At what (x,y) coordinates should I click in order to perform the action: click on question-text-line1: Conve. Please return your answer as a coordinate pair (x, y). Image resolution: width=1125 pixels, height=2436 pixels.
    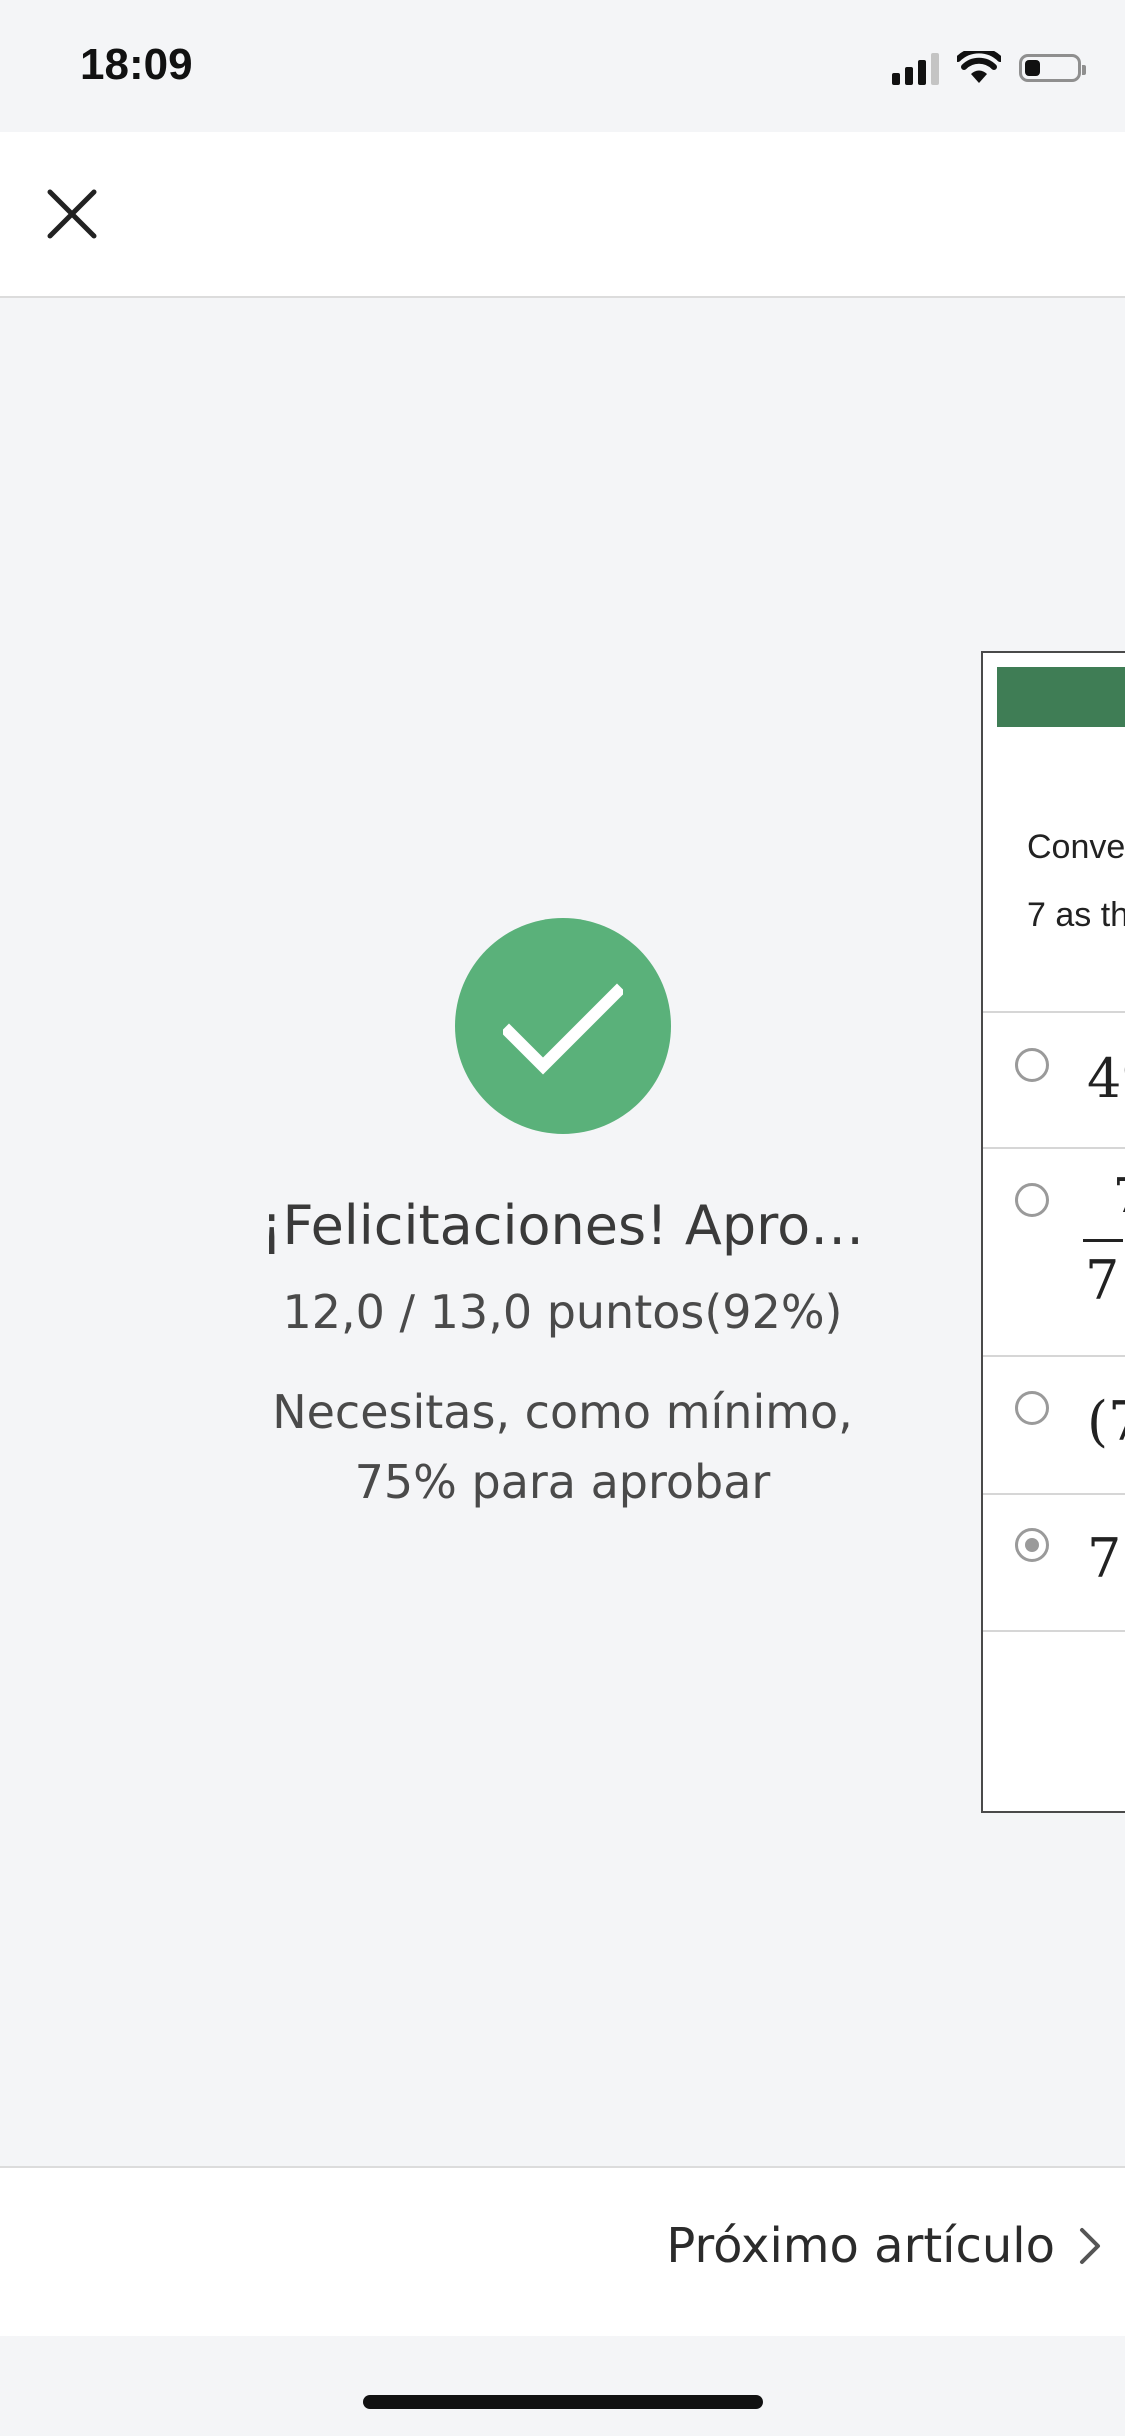
    Looking at the image, I should click on (1076, 847).